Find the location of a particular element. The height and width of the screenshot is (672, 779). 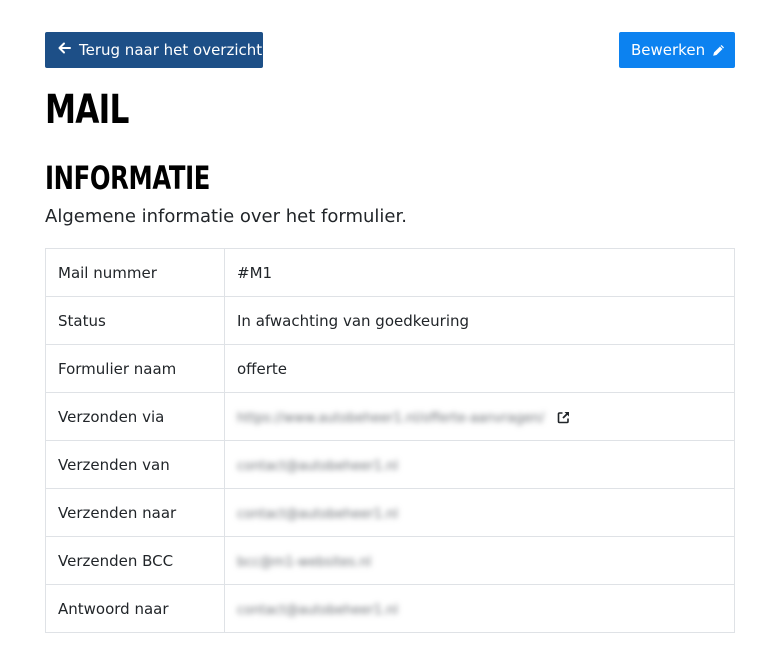

row-label: Verzenden naar is located at coordinates (135, 512).